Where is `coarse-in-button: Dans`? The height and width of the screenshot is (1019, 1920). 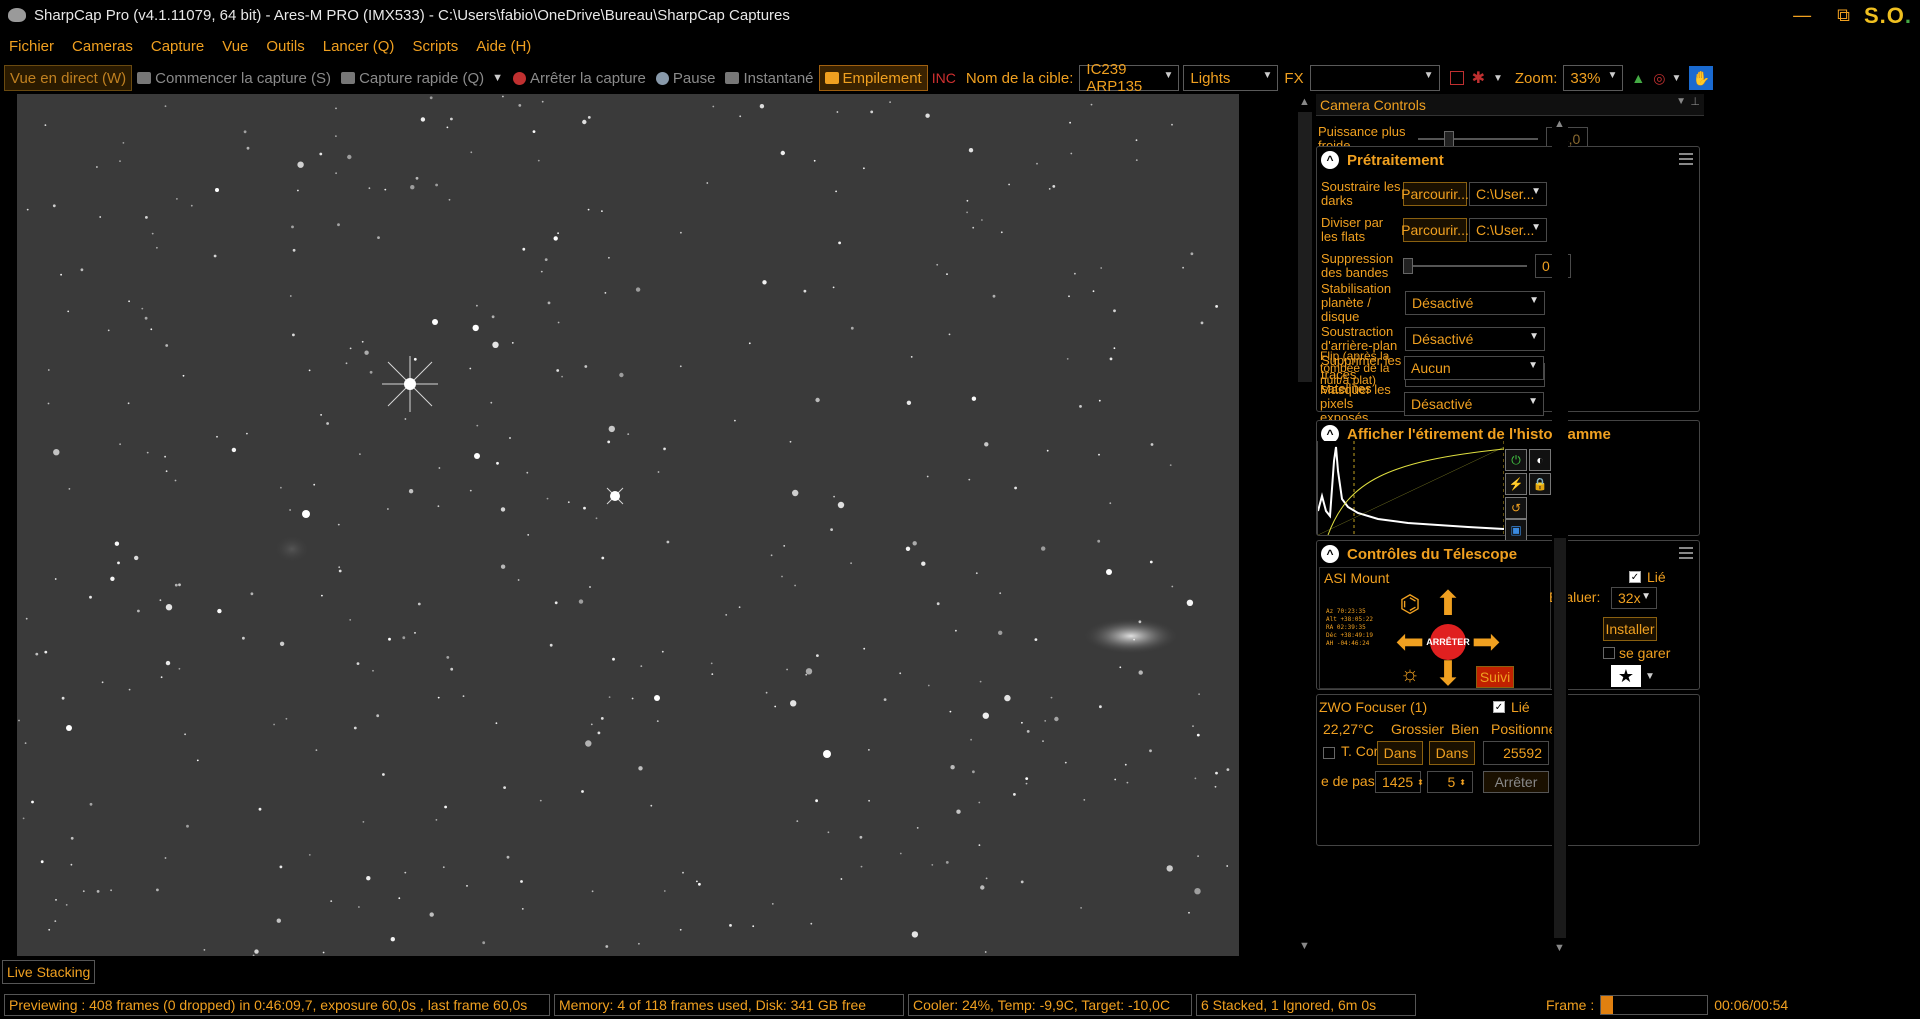
coarse-in-button: Dans is located at coordinates (1400, 753).